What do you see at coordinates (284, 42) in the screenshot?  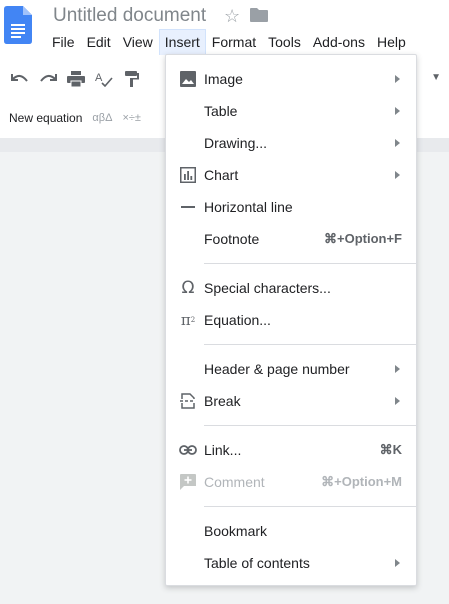 I see `menu-tools: Tools` at bounding box center [284, 42].